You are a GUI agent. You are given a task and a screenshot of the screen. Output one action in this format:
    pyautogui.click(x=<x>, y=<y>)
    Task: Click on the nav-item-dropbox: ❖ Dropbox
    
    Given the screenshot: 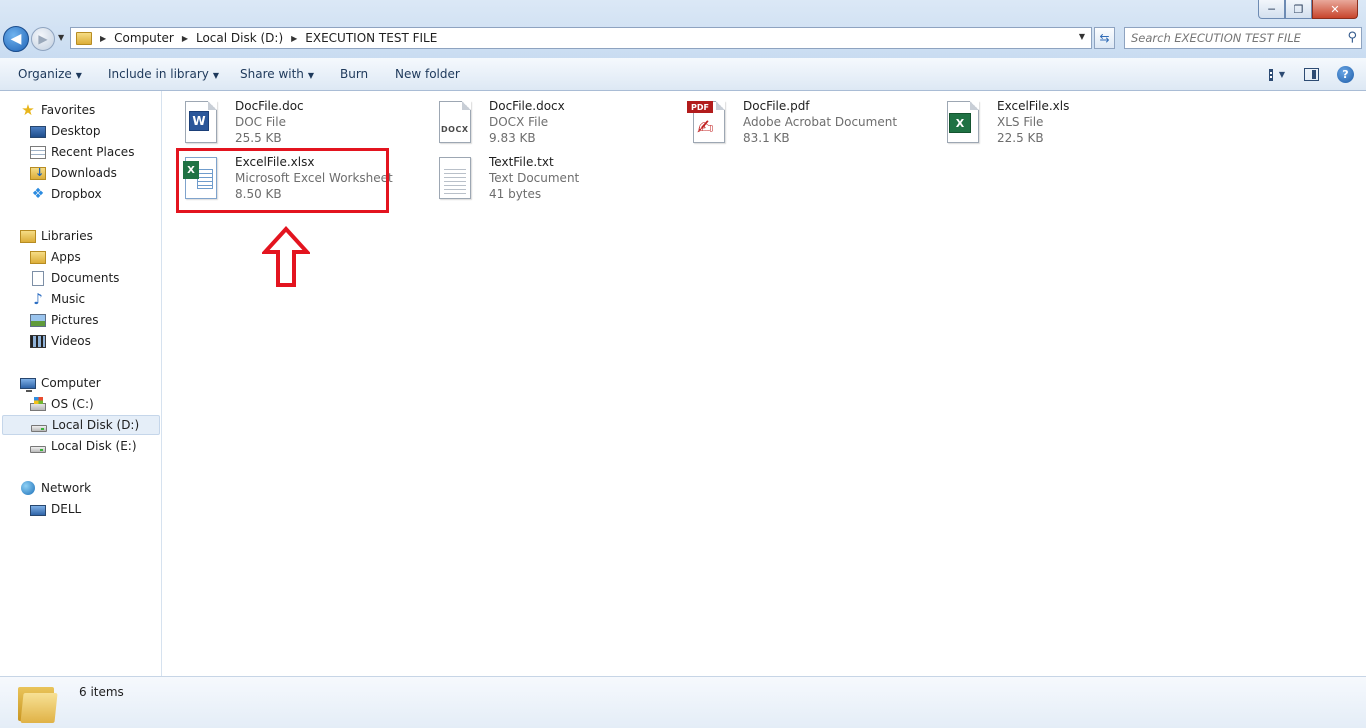 What is the action you would take?
    pyautogui.click(x=66, y=194)
    